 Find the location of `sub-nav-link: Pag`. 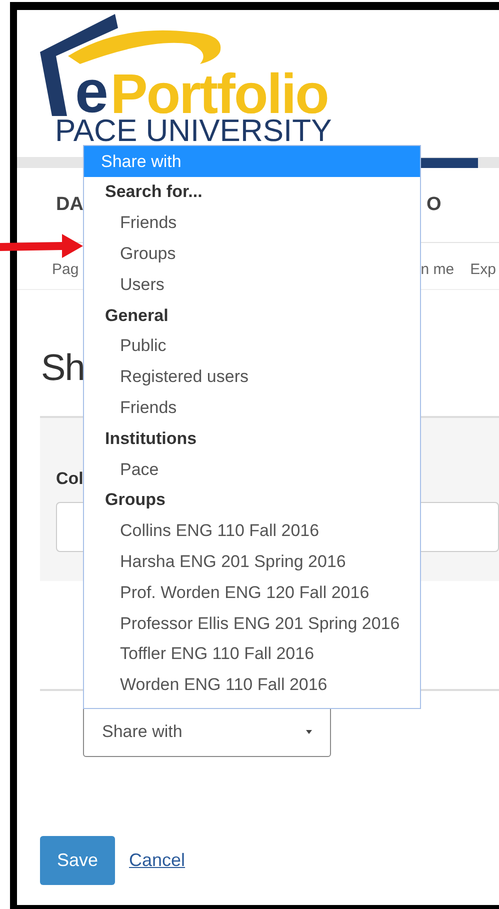

sub-nav-link: Pag is located at coordinates (65, 270).